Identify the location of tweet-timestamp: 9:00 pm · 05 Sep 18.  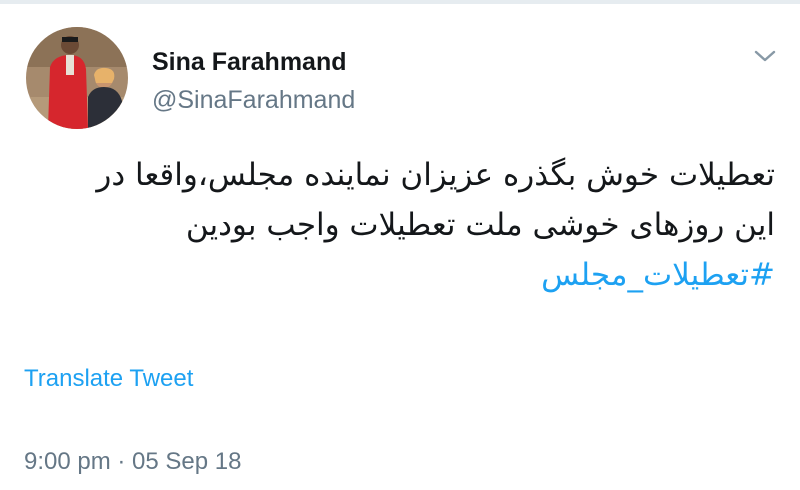
(132, 462).